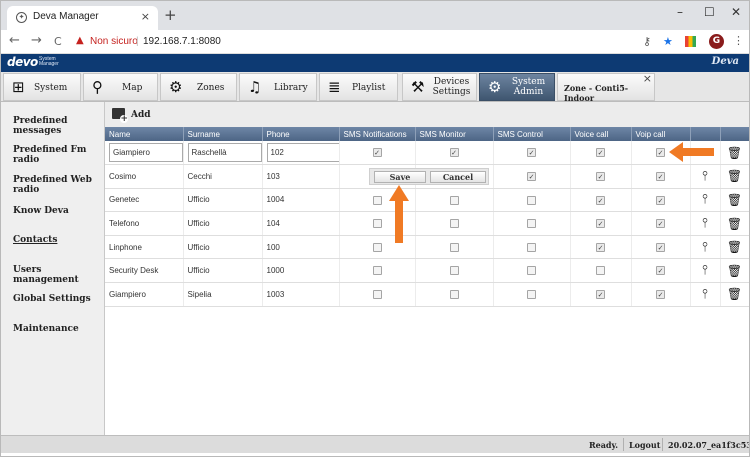 This screenshot has width=750, height=457. I want to click on sidebar-item-contacts: Contacts, so click(35, 240).